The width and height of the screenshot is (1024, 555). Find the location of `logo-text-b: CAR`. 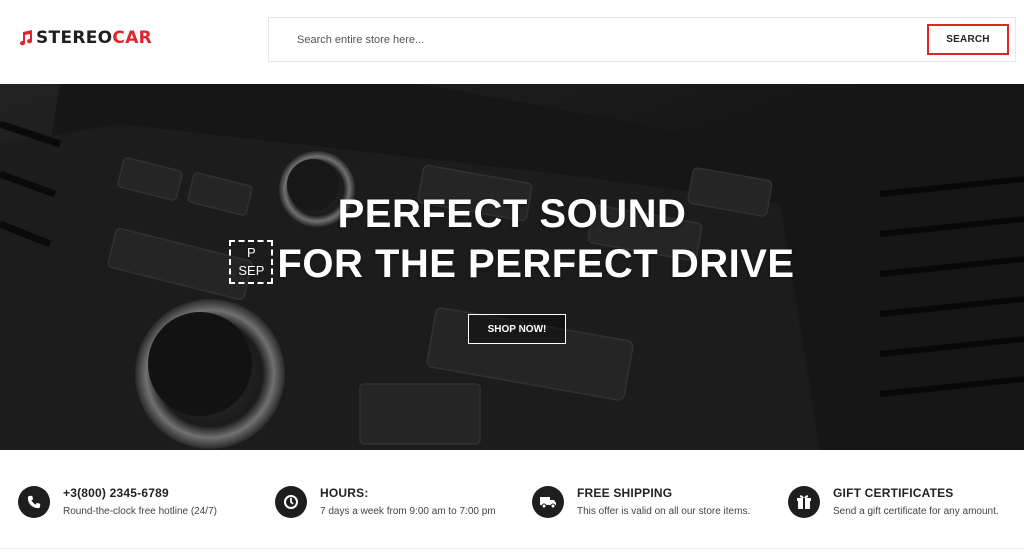

logo-text-b: CAR is located at coordinates (132, 38).